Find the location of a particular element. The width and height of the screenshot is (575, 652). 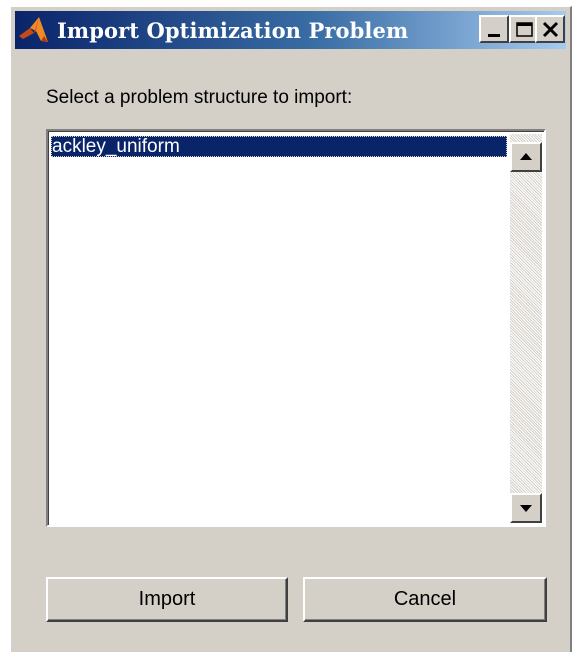

minimize-icon is located at coordinates (494, 35).